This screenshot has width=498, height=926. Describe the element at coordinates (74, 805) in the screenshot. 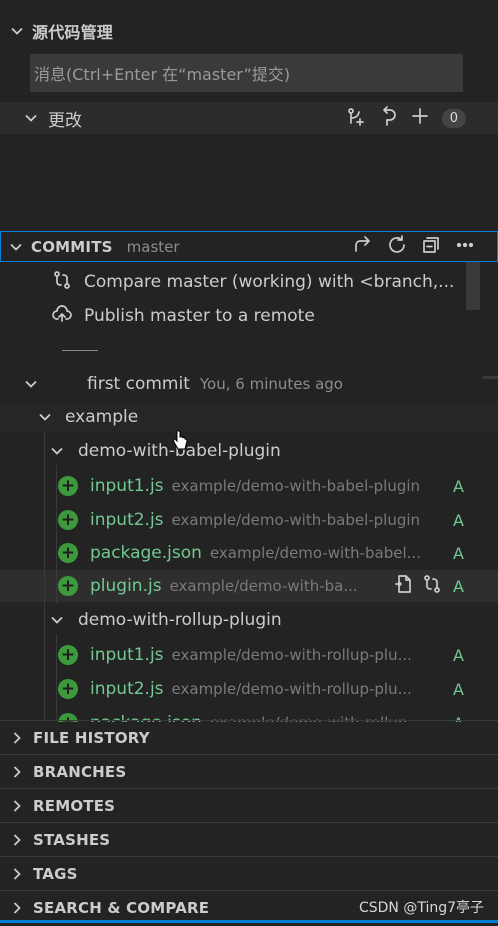

I see `section-title: REMOTES` at that location.